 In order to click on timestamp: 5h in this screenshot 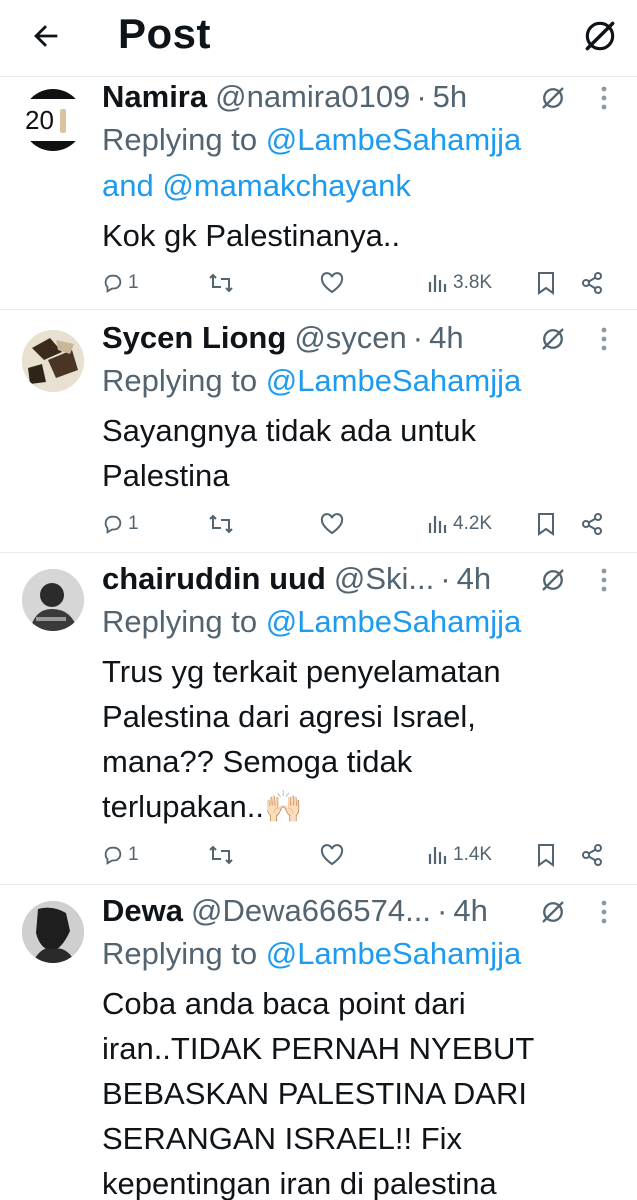, I will do `click(450, 97)`.